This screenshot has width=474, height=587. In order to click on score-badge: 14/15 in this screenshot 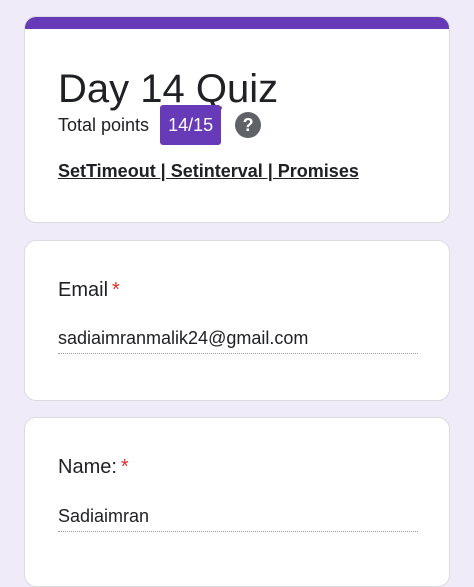, I will do `click(191, 125)`.